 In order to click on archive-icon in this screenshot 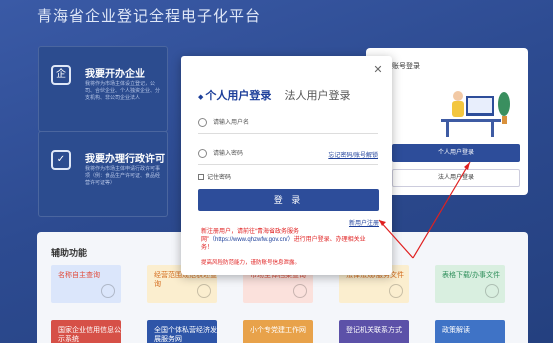, I will do `click(300, 291)`.